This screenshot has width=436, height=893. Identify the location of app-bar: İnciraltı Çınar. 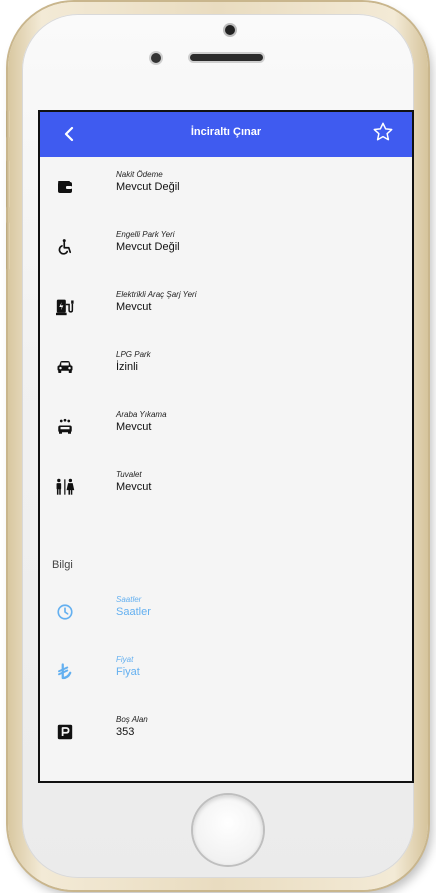
(226, 134).